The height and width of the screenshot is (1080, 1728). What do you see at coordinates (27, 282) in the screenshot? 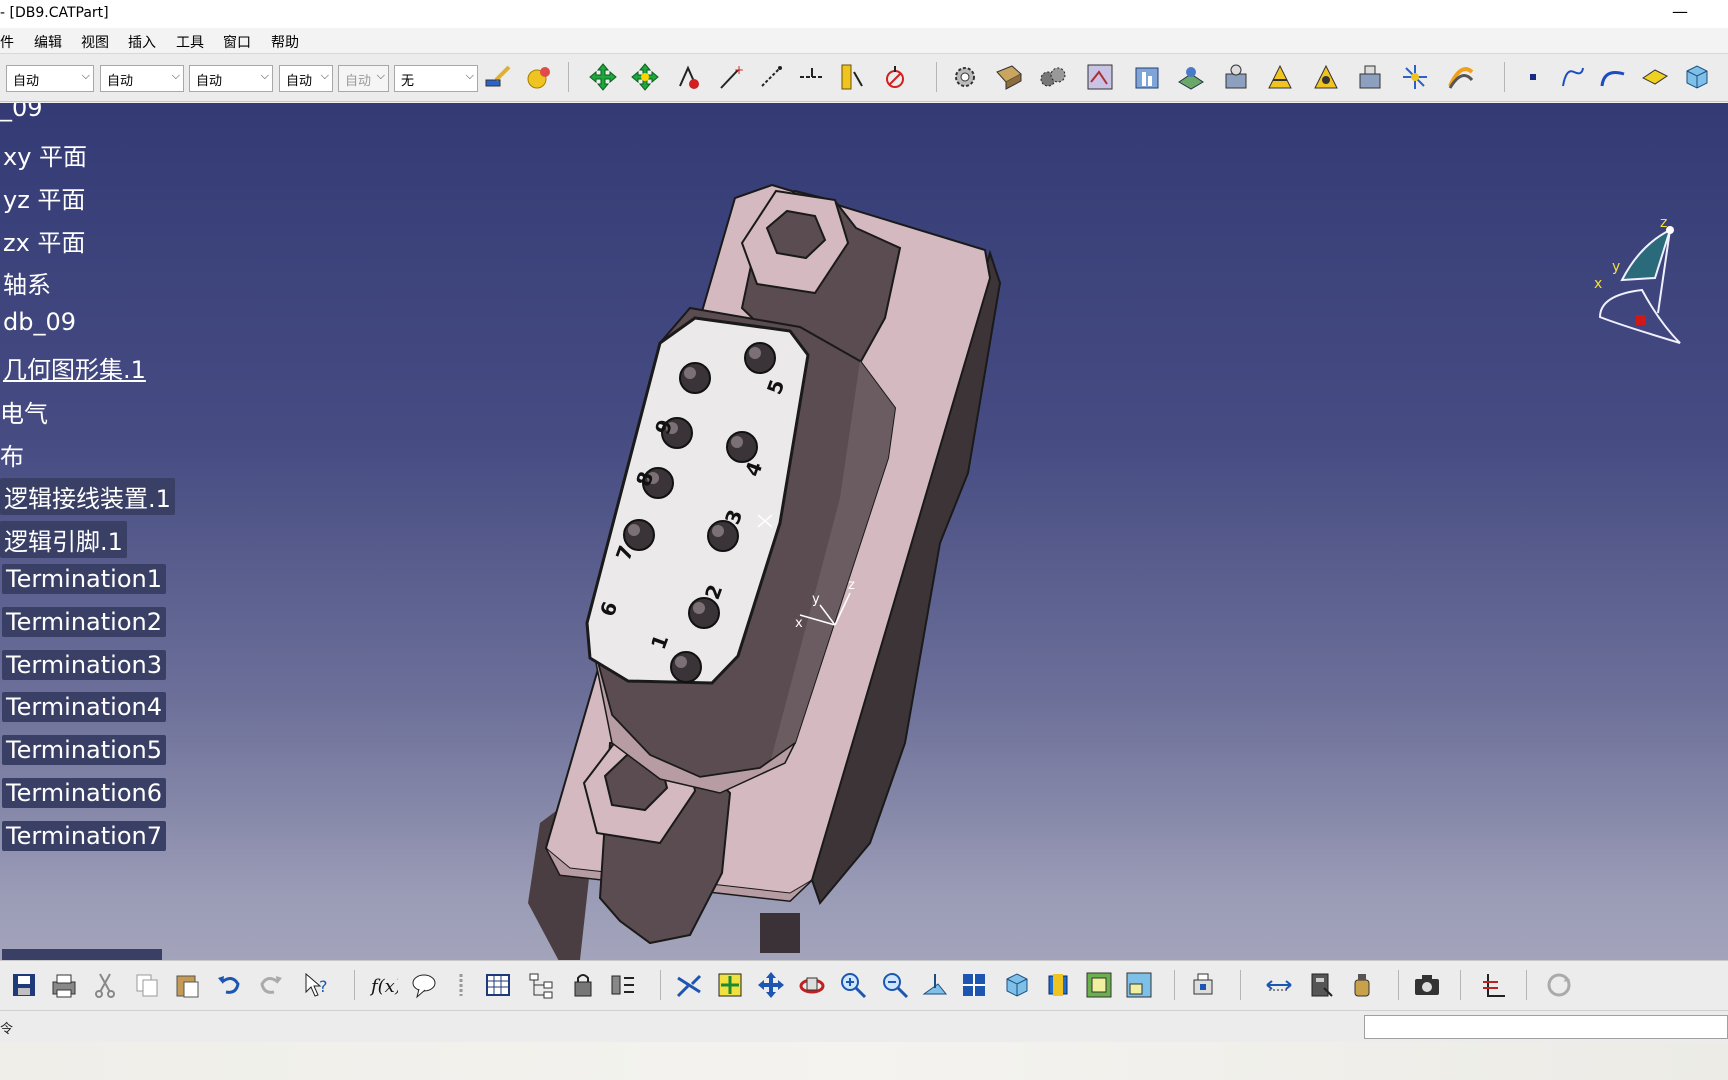
I see `tree-axis-system: 轴系` at bounding box center [27, 282].